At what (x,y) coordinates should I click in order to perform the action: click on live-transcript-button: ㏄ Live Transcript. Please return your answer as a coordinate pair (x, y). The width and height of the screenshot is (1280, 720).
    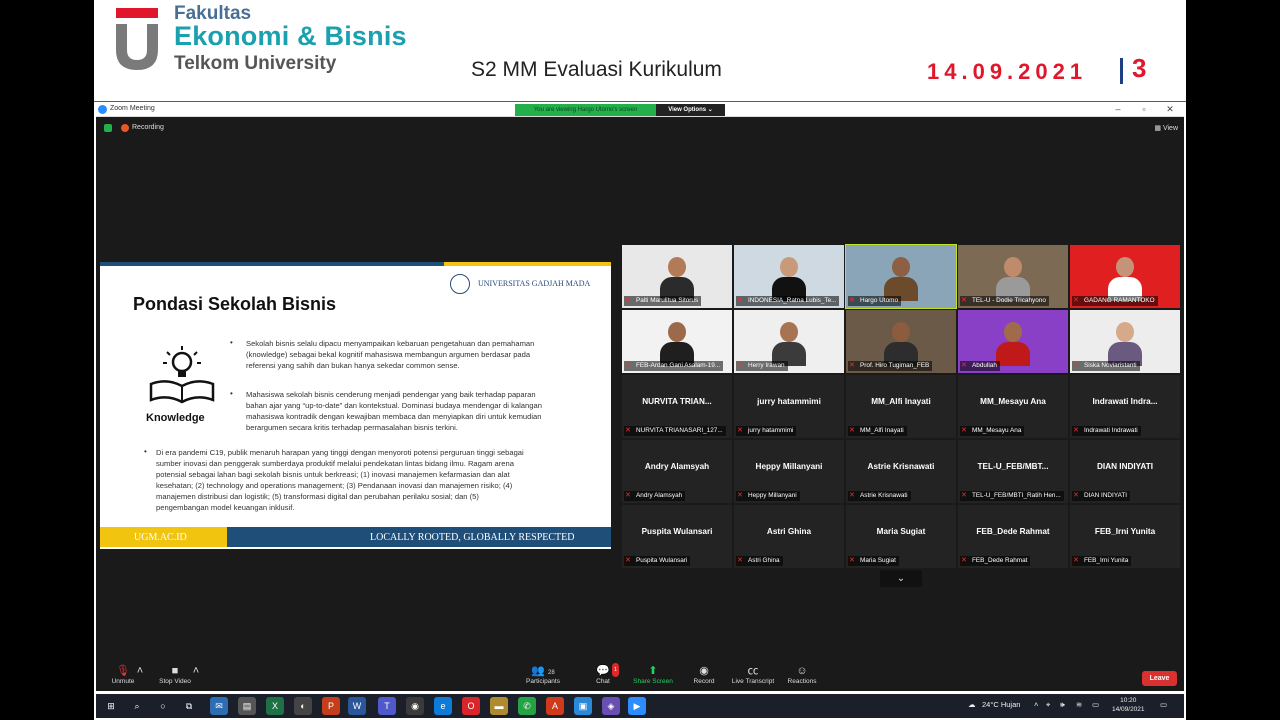
    Looking at the image, I should click on (753, 674).